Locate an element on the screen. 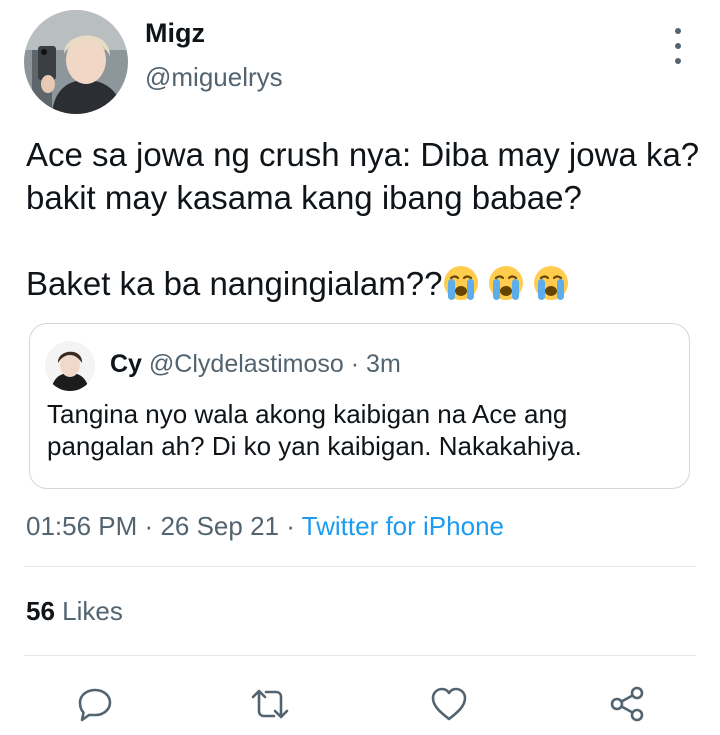 The height and width of the screenshot is (735, 720). likes-stat: 56 Likes is located at coordinates (74, 611).